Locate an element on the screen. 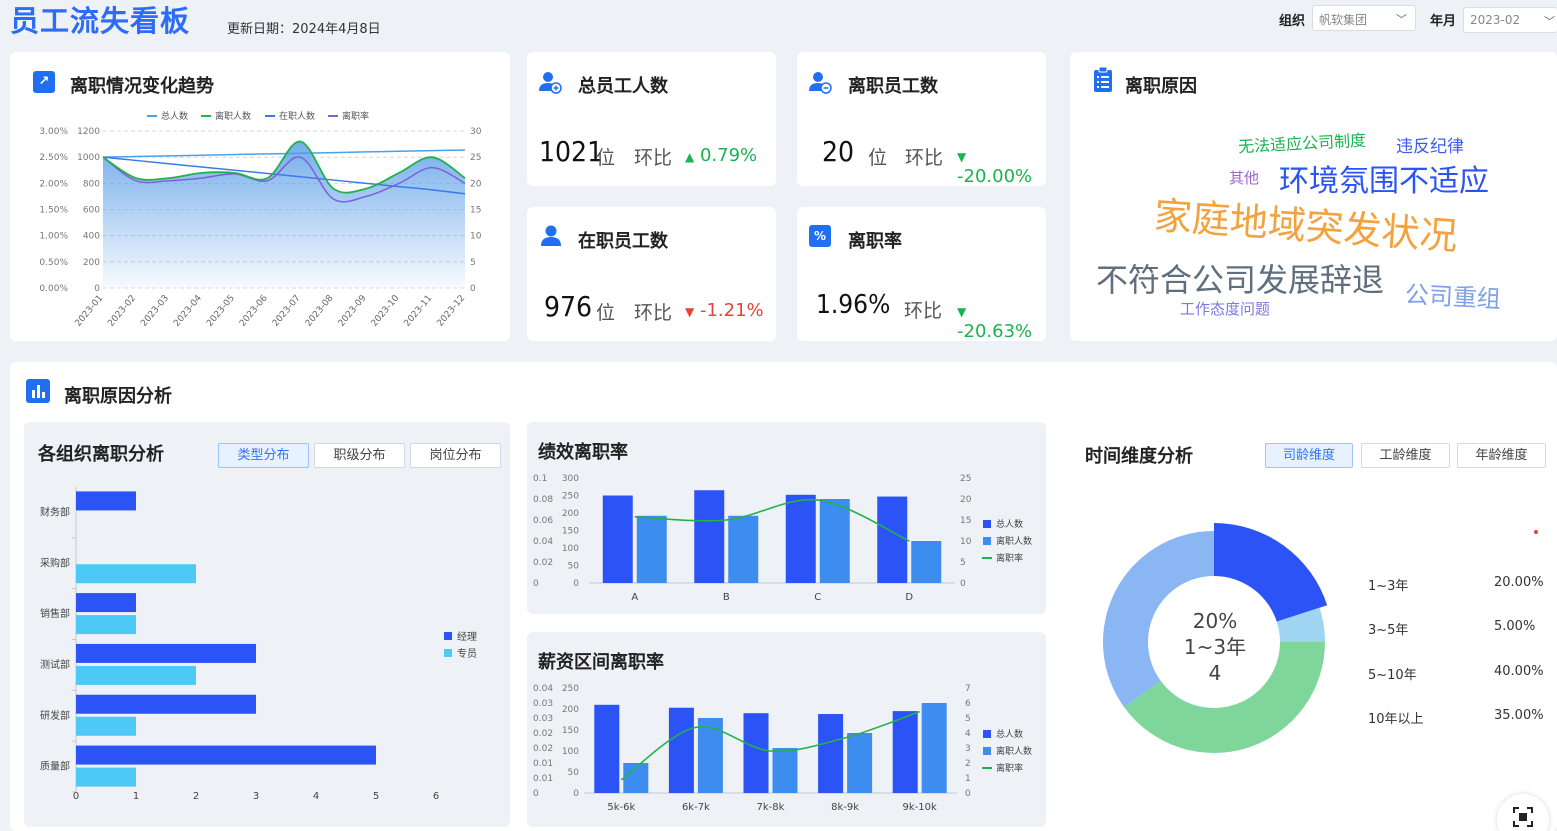 The image size is (1557, 831). y-tick-left: 1000 is located at coordinates (88, 158).